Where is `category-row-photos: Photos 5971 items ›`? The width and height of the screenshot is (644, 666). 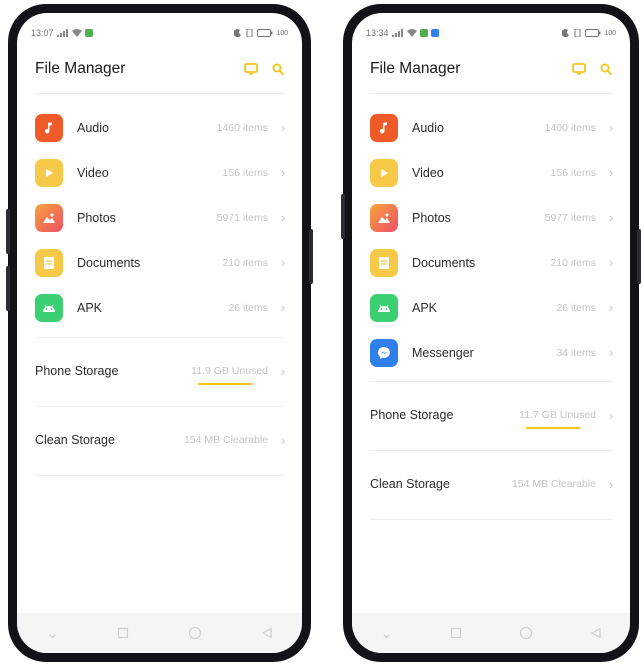
category-row-photos: Photos 5971 items › is located at coordinates (161, 217).